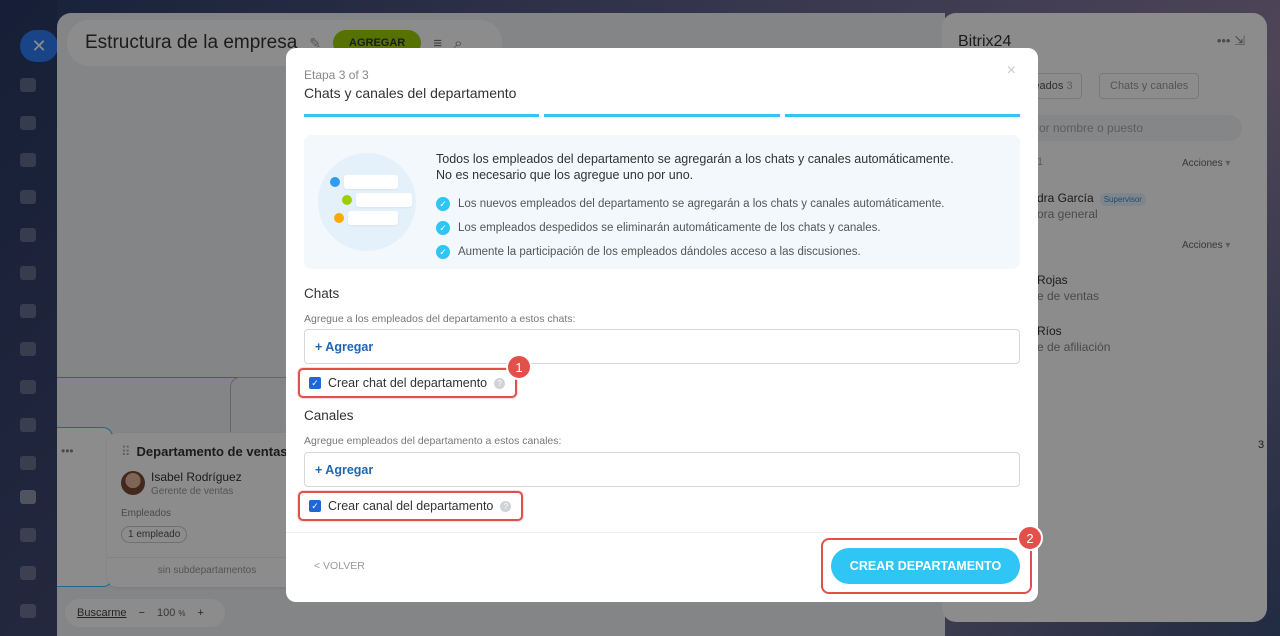 The image size is (1280, 636). I want to click on create-channel-checkbox-row: ✓ Crear canal del departamento ?, so click(411, 506).